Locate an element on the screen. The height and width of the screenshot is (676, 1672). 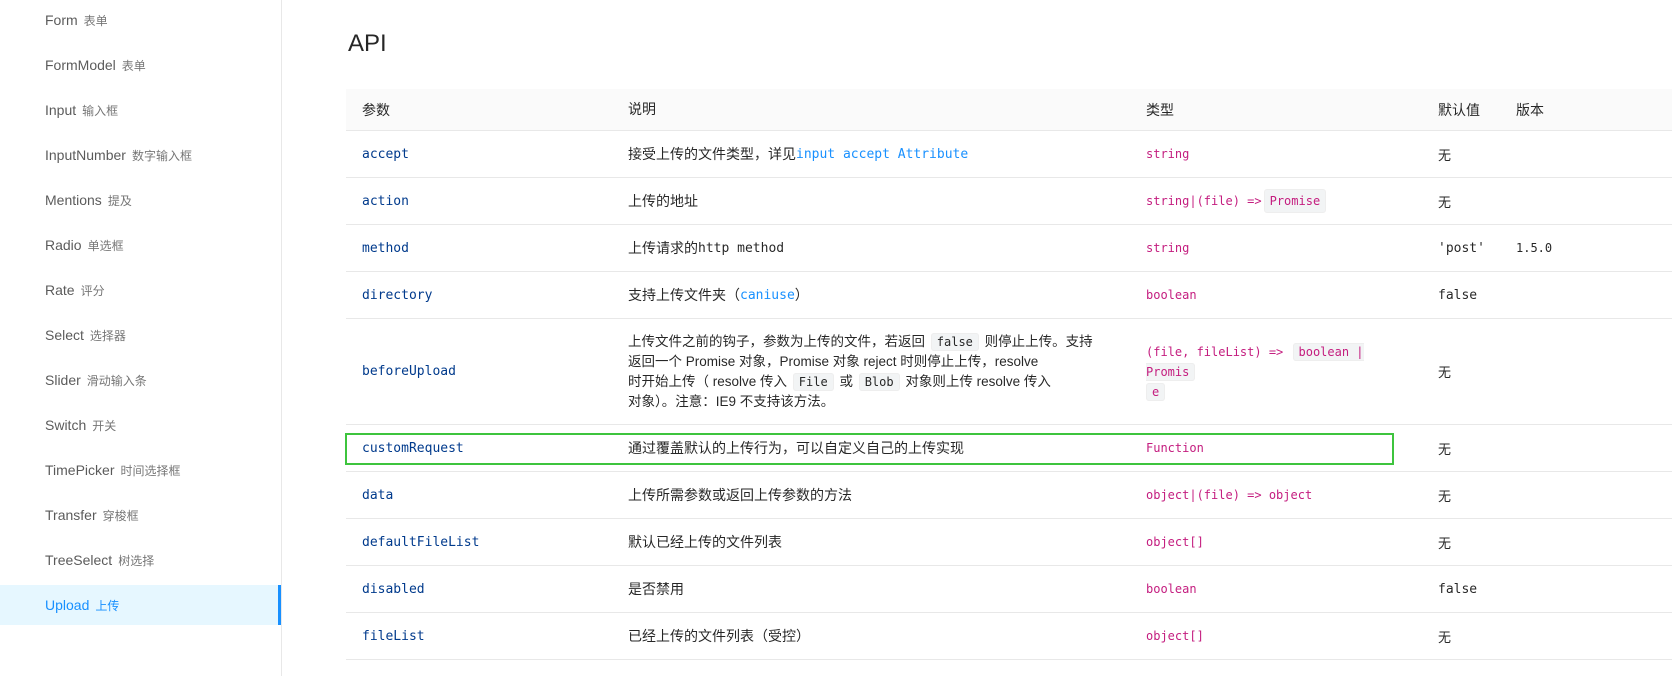
param-name: defaultFileList is located at coordinates (421, 542).